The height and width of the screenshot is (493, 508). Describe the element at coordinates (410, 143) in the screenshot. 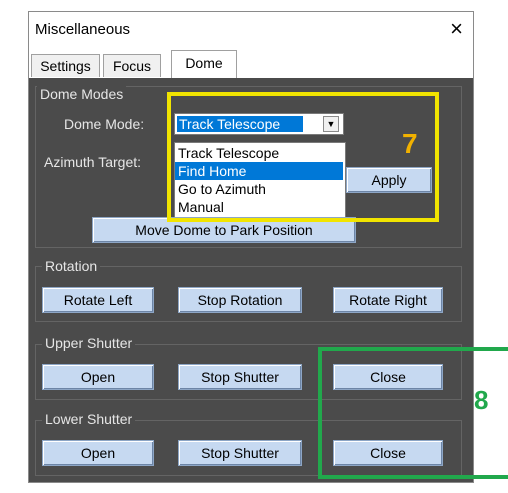

I see `annotation-number-7: 7` at that location.